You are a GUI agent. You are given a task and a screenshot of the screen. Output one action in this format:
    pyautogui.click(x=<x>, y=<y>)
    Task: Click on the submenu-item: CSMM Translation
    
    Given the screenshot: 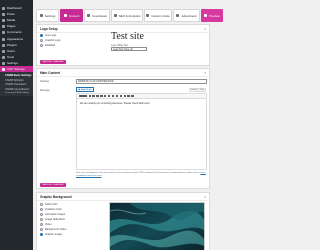 What is the action you would take?
    pyautogui.click(x=15, y=84)
    